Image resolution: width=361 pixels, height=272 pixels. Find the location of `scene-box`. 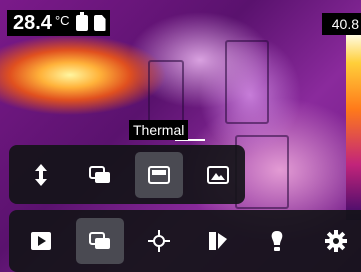

scene-box is located at coordinates (247, 82).